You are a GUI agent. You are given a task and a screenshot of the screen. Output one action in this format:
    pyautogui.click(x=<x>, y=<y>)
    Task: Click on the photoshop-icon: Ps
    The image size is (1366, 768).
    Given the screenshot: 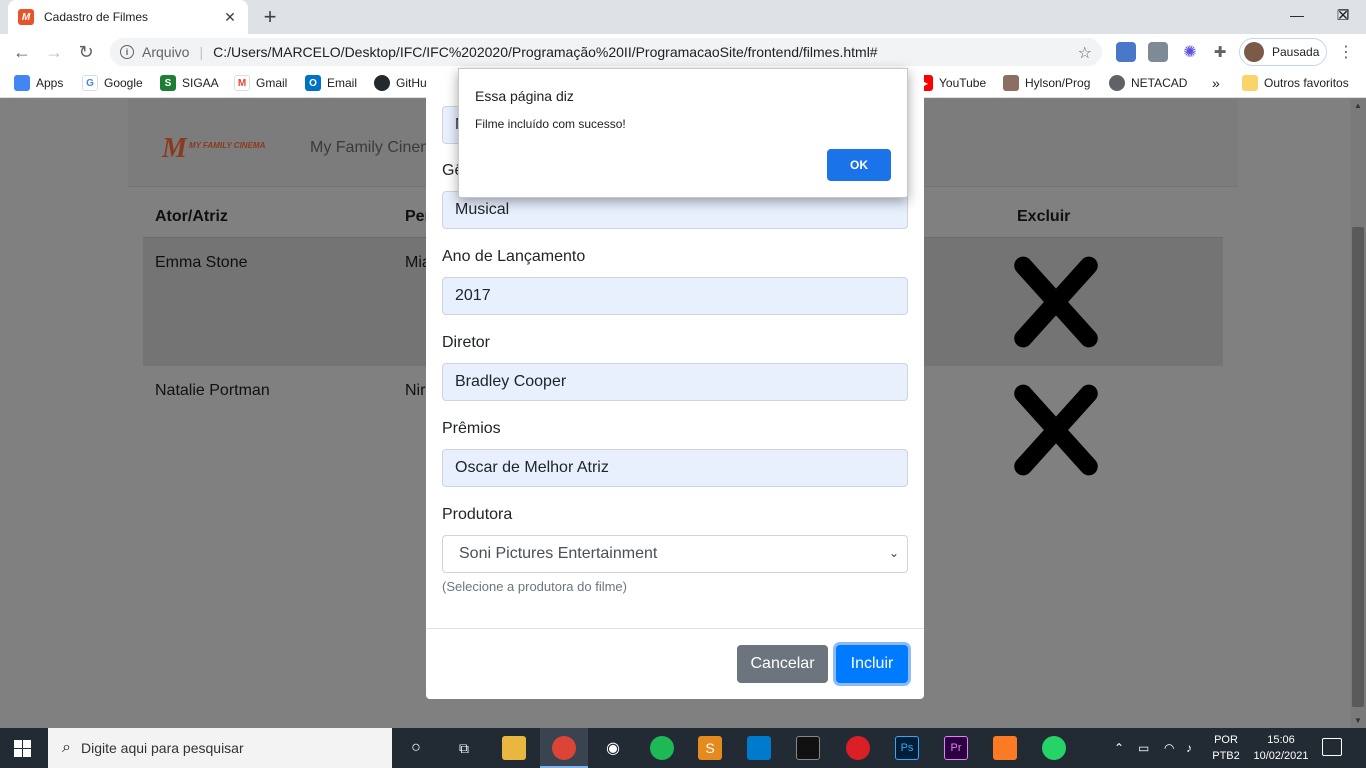 What is the action you would take?
    pyautogui.click(x=907, y=748)
    